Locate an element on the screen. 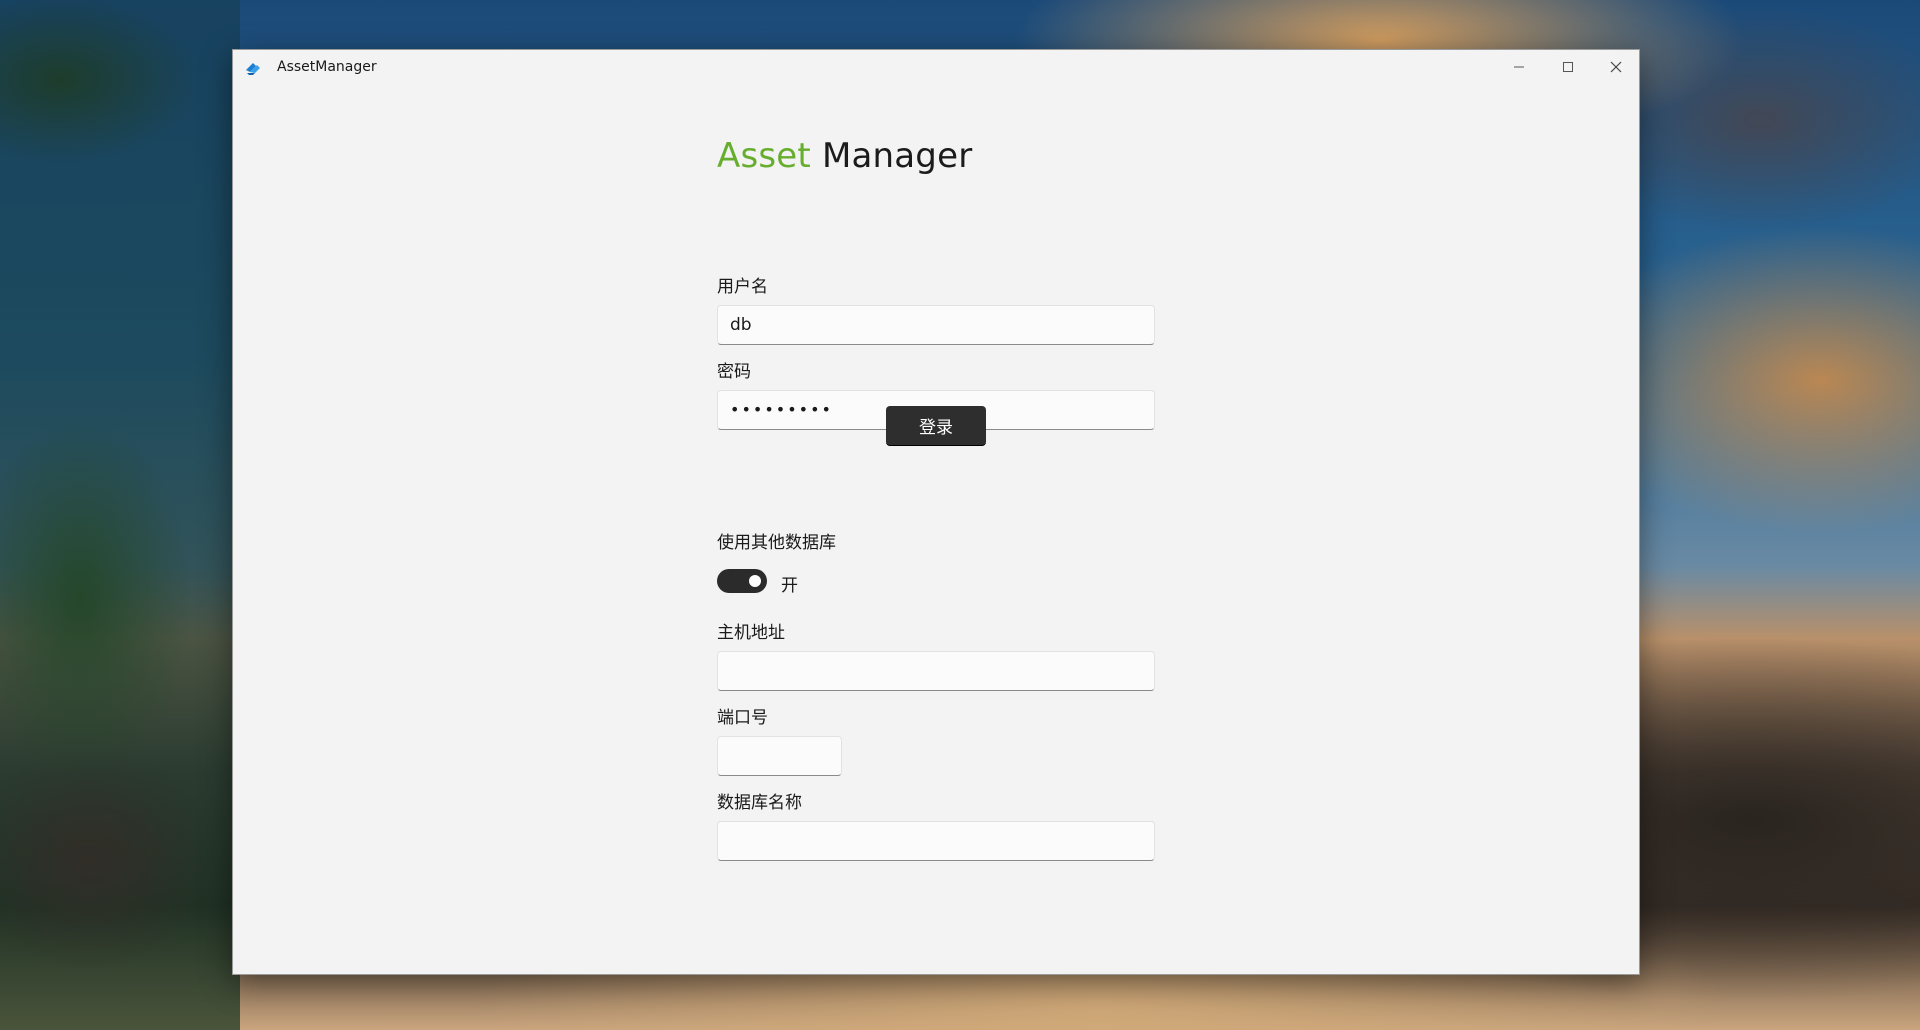  use-other-db-toggle is located at coordinates (742, 581).